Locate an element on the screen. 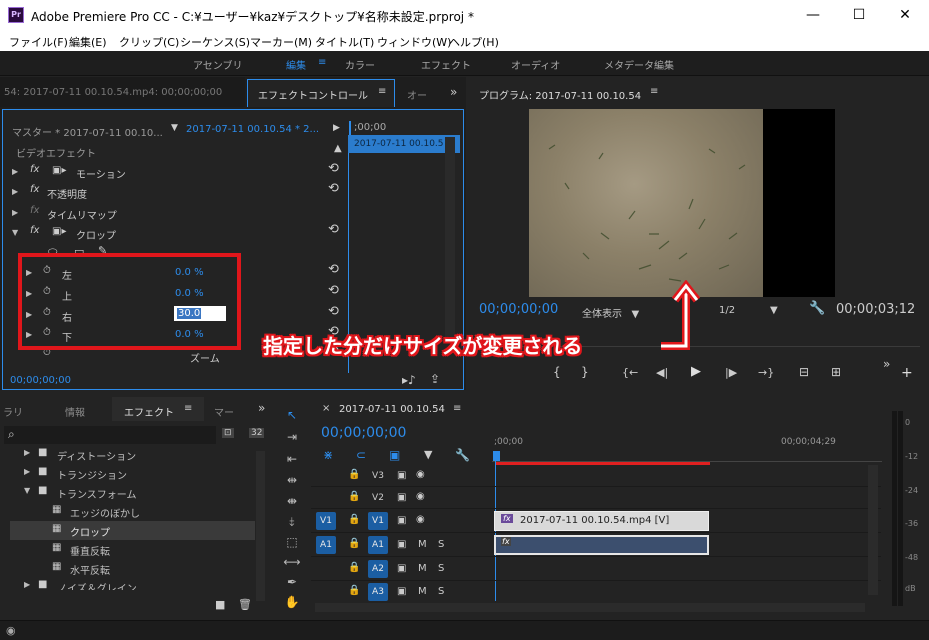 Image resolution: width=929 pixels, height=640 pixels. trash-icon: 🗑 is located at coordinates (245, 604).